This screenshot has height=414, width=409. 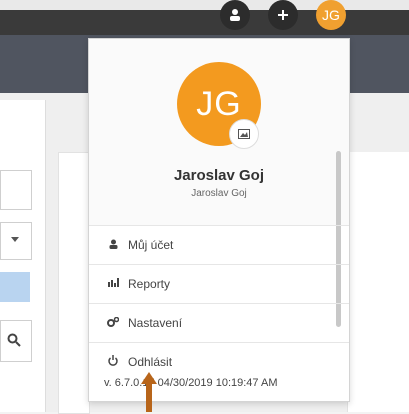 What do you see at coordinates (16, 190) in the screenshot?
I see `filter-input` at bounding box center [16, 190].